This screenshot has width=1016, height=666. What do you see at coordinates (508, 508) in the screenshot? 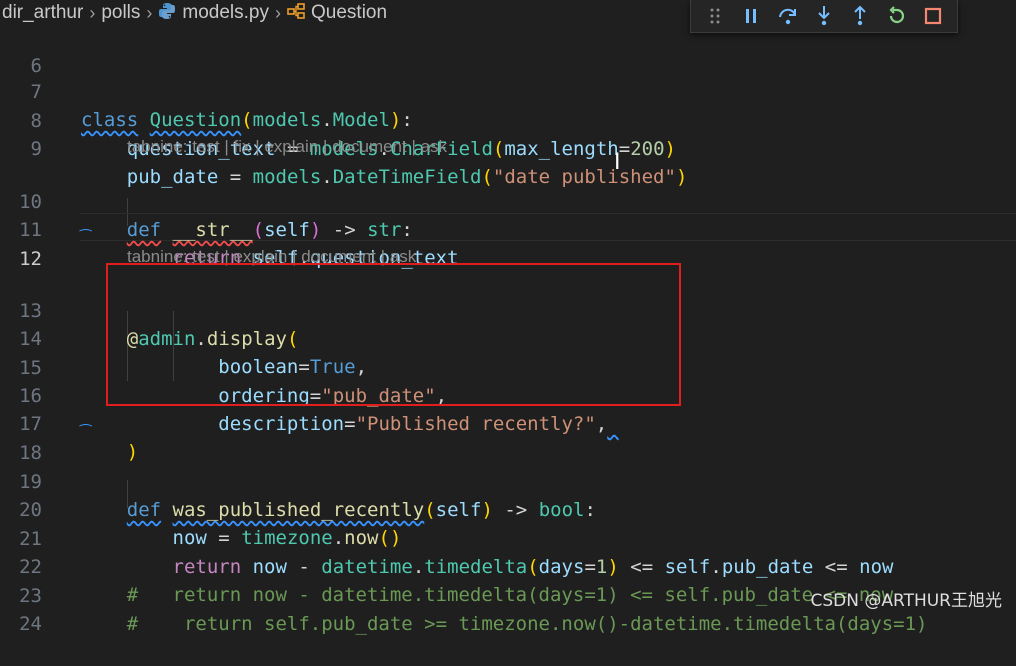
I see `code-line: 20 now = timezone.now()` at bounding box center [508, 508].